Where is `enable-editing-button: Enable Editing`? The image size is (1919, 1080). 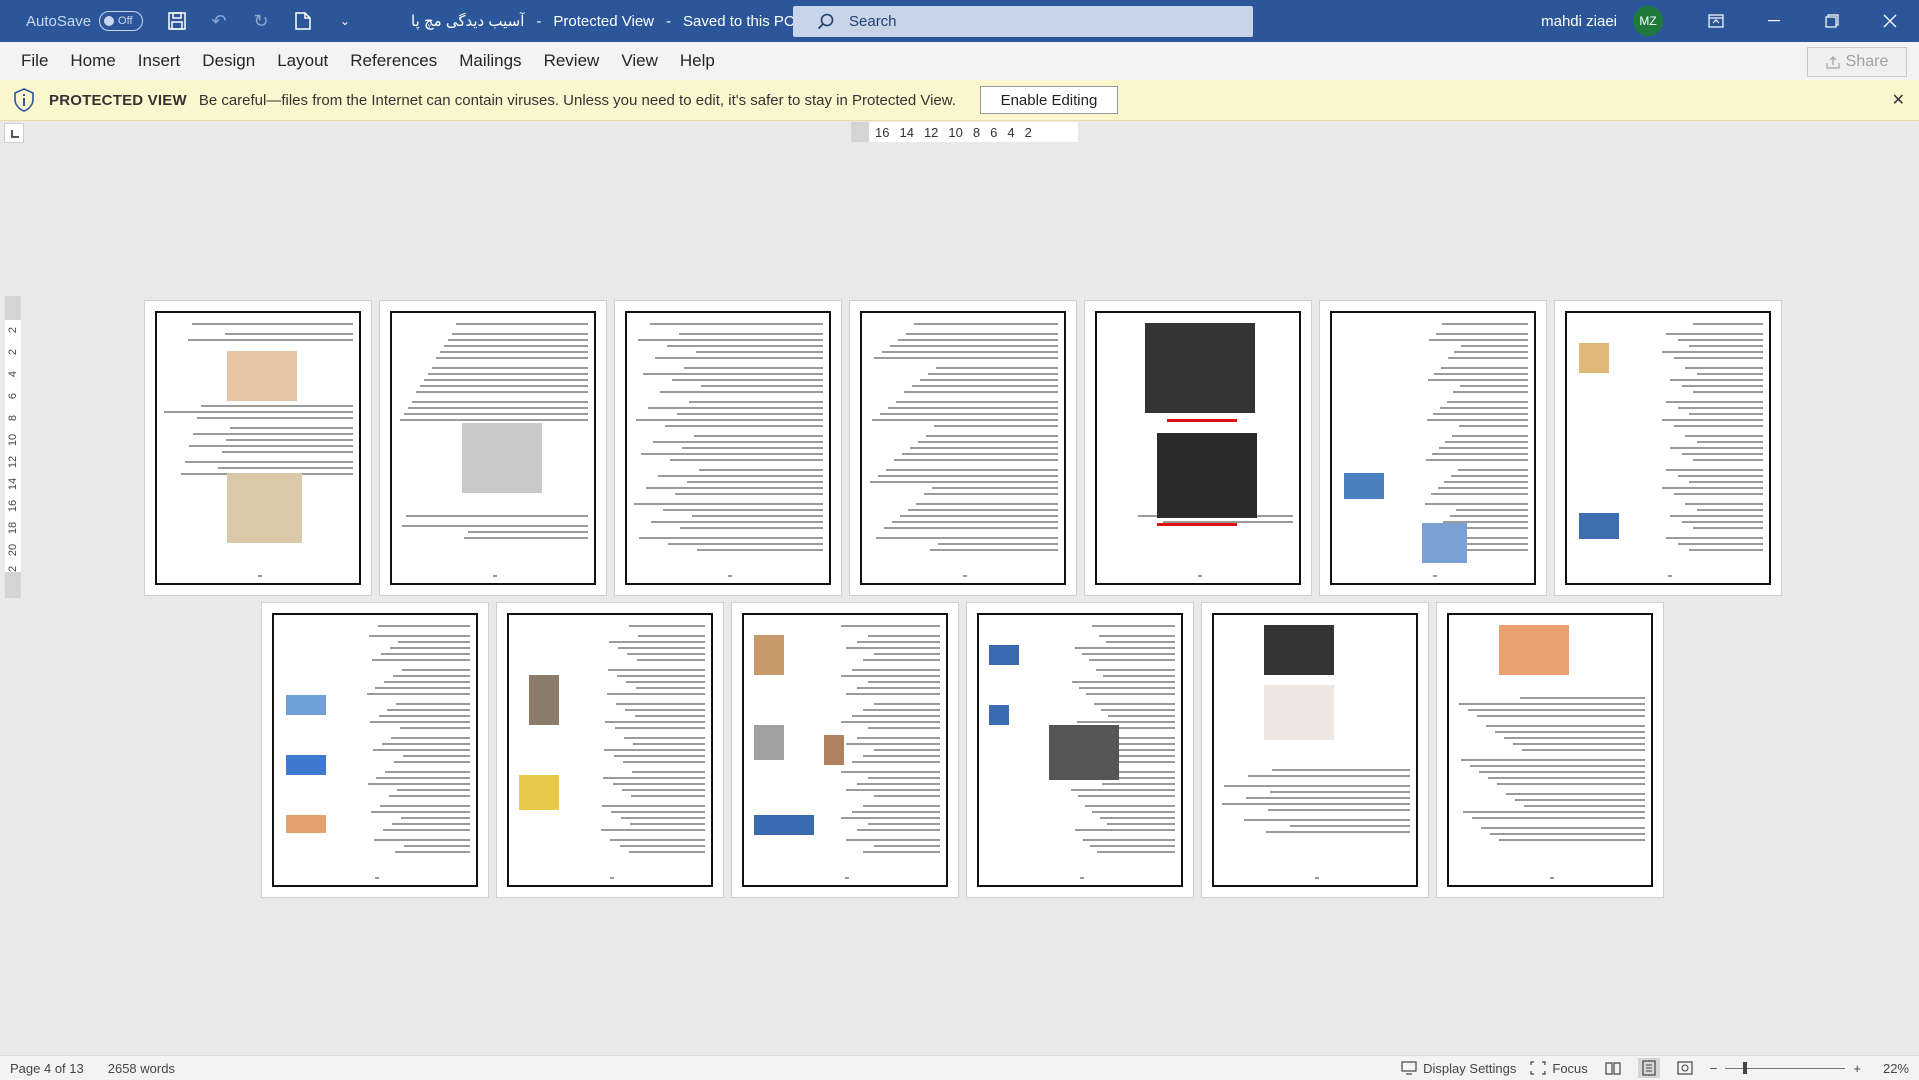
enable-editing-button: Enable Editing is located at coordinates (1048, 100).